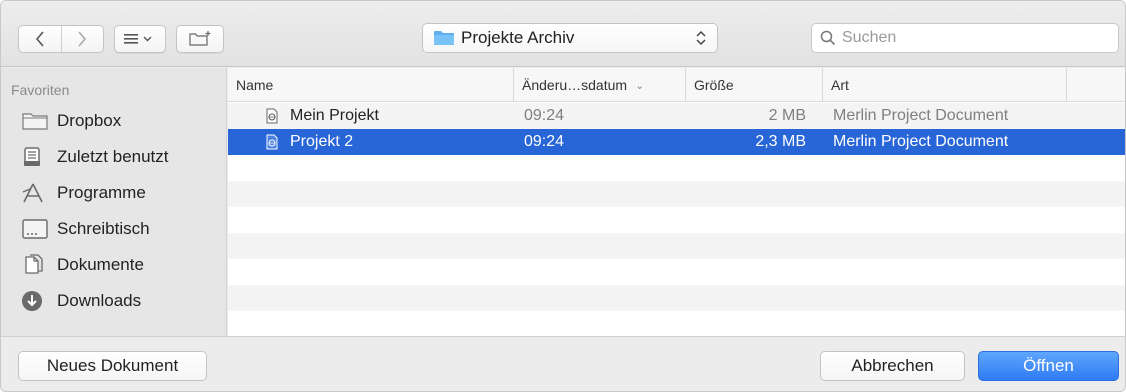  I want to click on column-header-name: Name, so click(370, 85).